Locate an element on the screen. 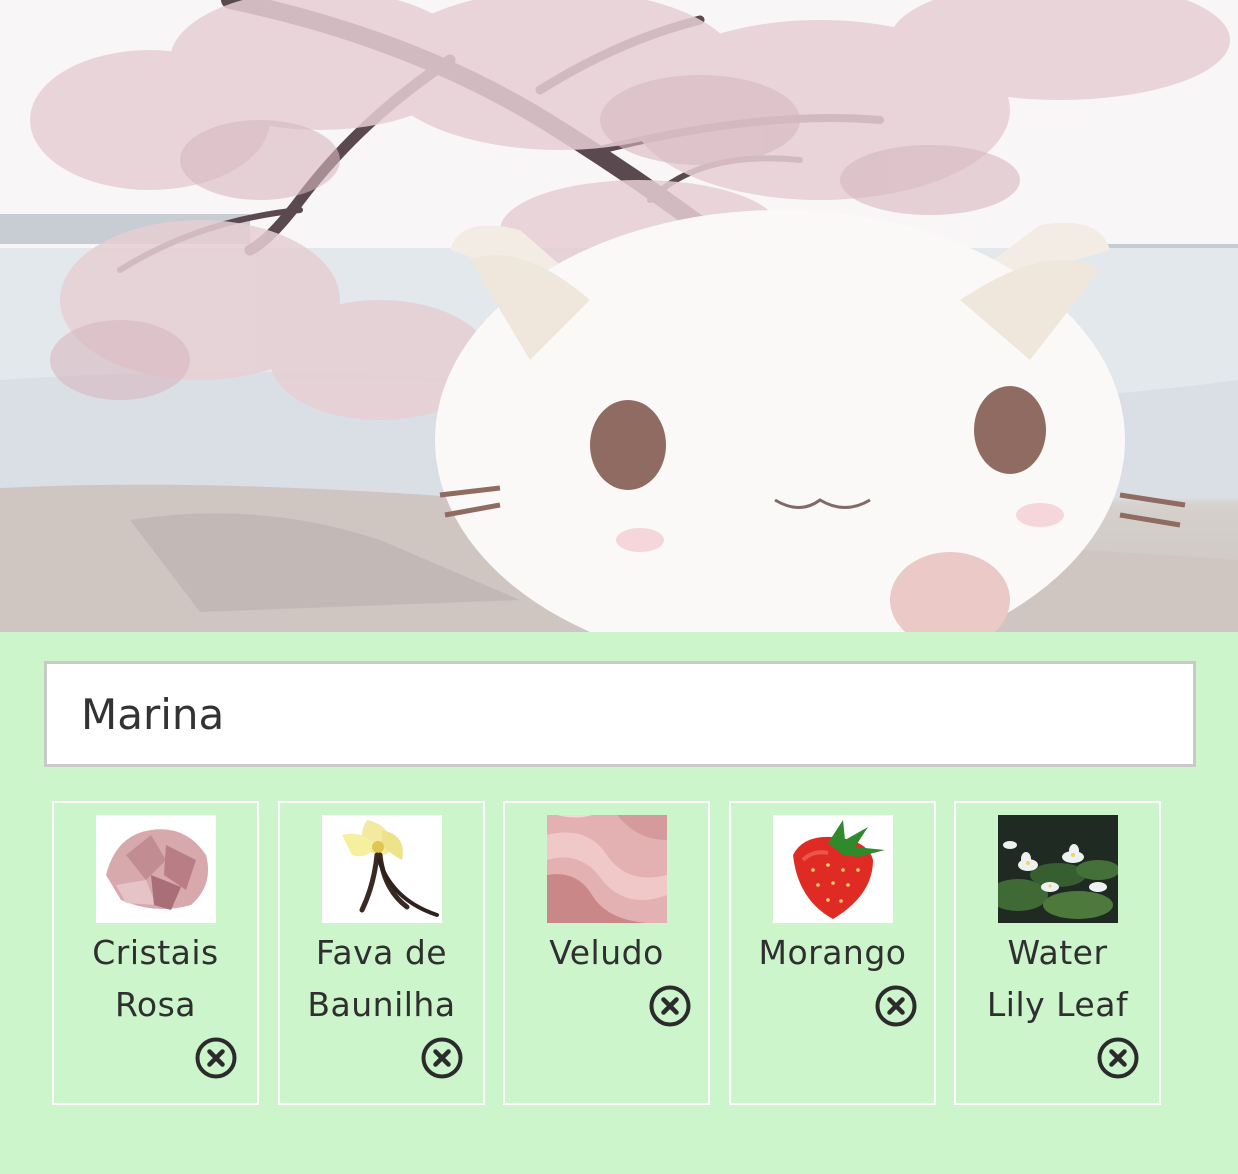 The height and width of the screenshot is (1174, 1238). note-card-cristais-rosa: Cristais Rosa is located at coordinates (155, 953).